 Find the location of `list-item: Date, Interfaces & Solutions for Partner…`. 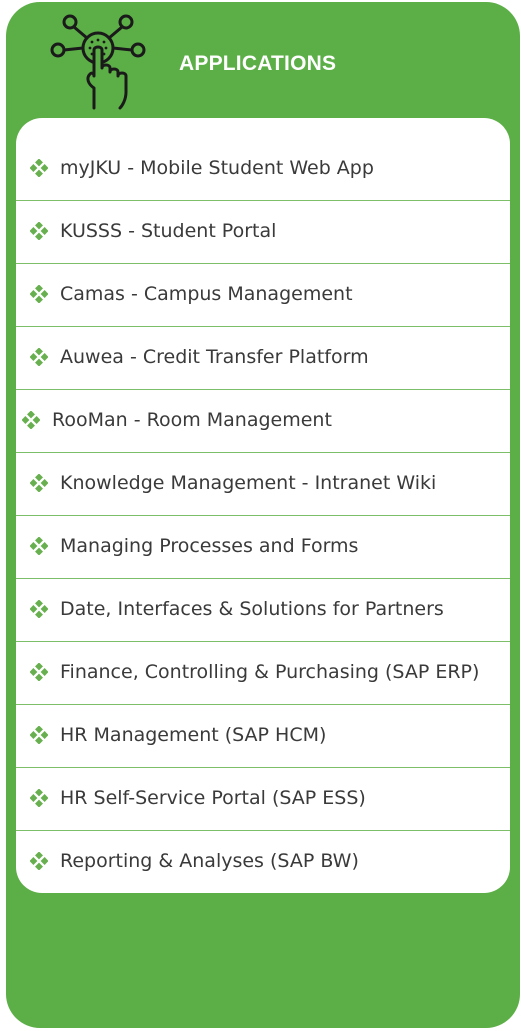

list-item: Date, Interfaces & Solutions for Partner… is located at coordinates (263, 610).